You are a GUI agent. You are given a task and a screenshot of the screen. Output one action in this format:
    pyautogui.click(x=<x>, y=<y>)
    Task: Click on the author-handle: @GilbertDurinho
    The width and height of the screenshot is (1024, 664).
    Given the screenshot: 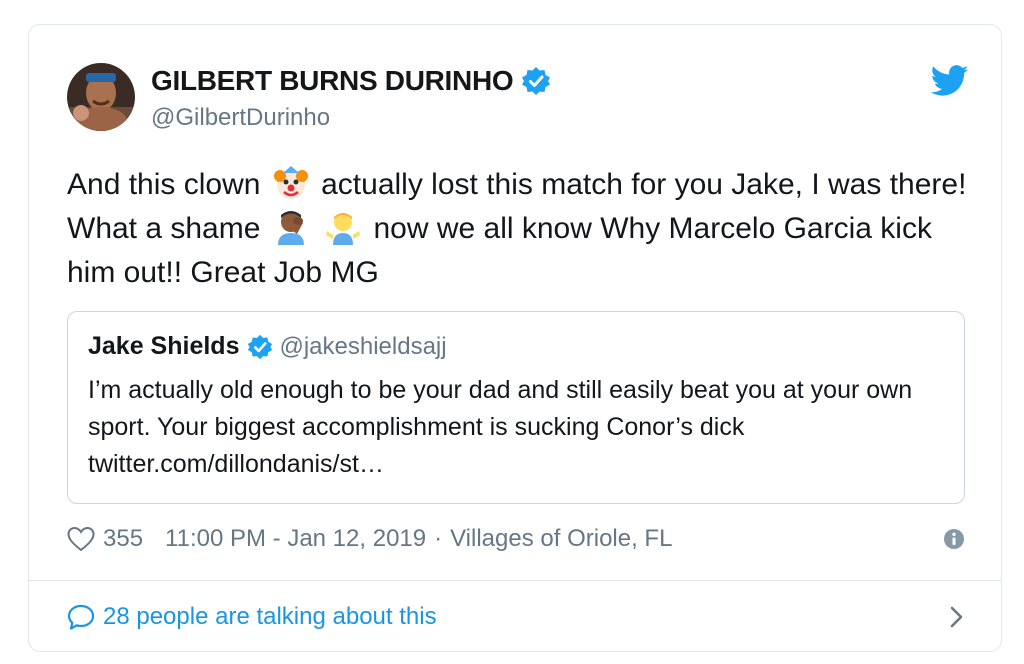 What is the action you would take?
    pyautogui.click(x=240, y=118)
    